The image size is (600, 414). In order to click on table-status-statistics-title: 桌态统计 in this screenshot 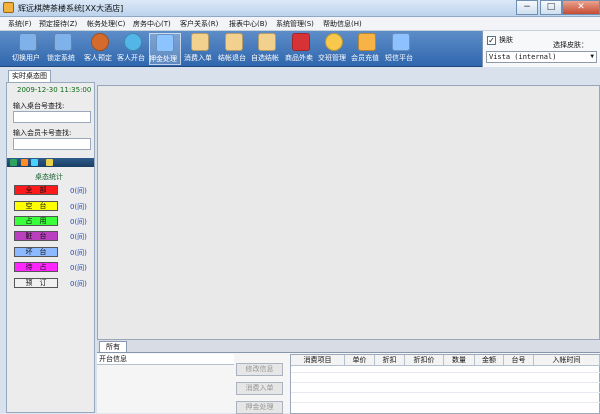, I will do `click(49, 177)`.